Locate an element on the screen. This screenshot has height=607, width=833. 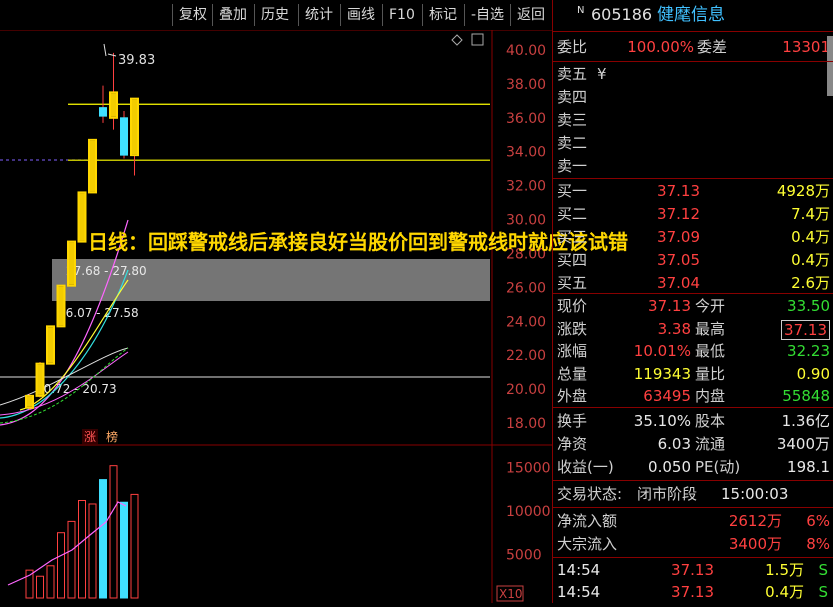
fund-label-2: 股本 is located at coordinates (710, 421).